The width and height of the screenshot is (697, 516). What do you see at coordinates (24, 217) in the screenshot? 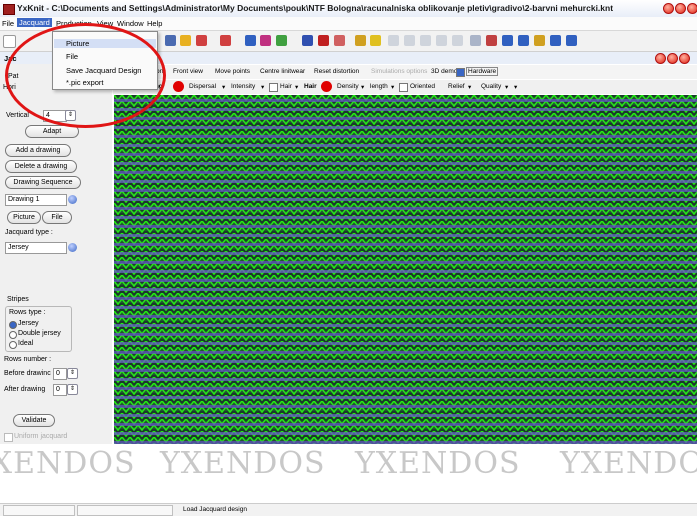
I see `picture-button: Picture` at bounding box center [24, 217].